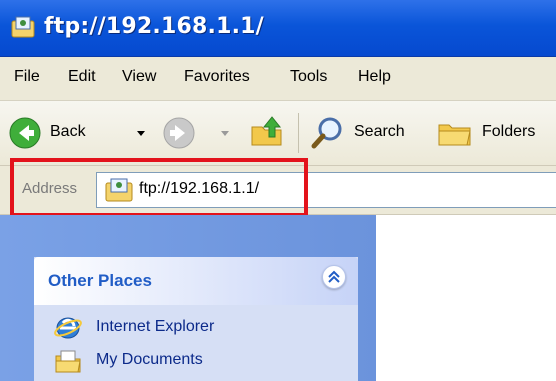 Image resolution: width=556 pixels, height=381 pixels. I want to click on forward-dropdown-icon, so click(225, 134).